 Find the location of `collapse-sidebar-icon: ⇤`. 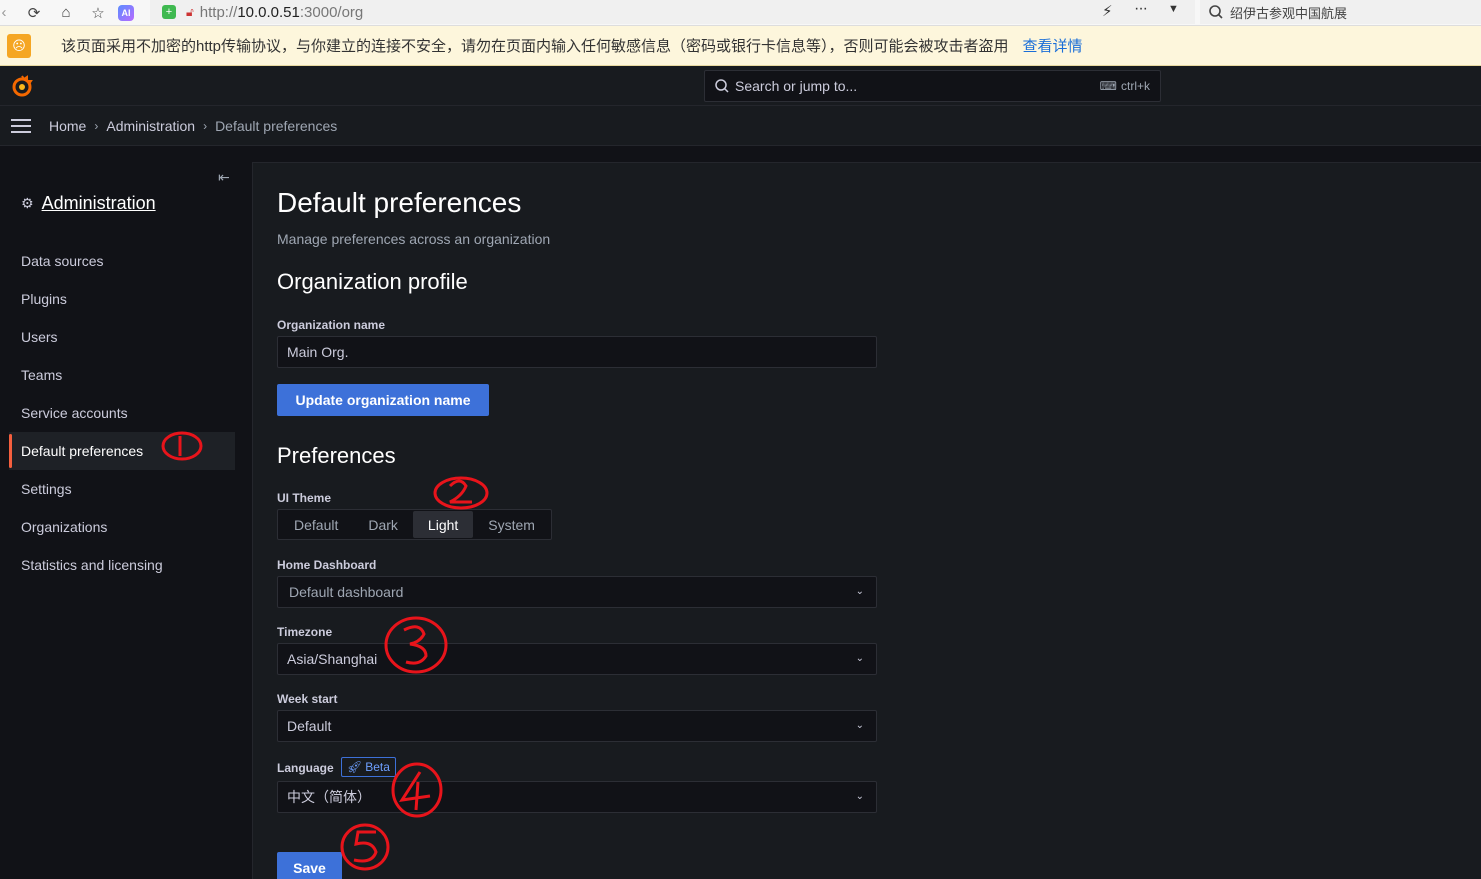

collapse-sidebar-icon: ⇤ is located at coordinates (224, 177).